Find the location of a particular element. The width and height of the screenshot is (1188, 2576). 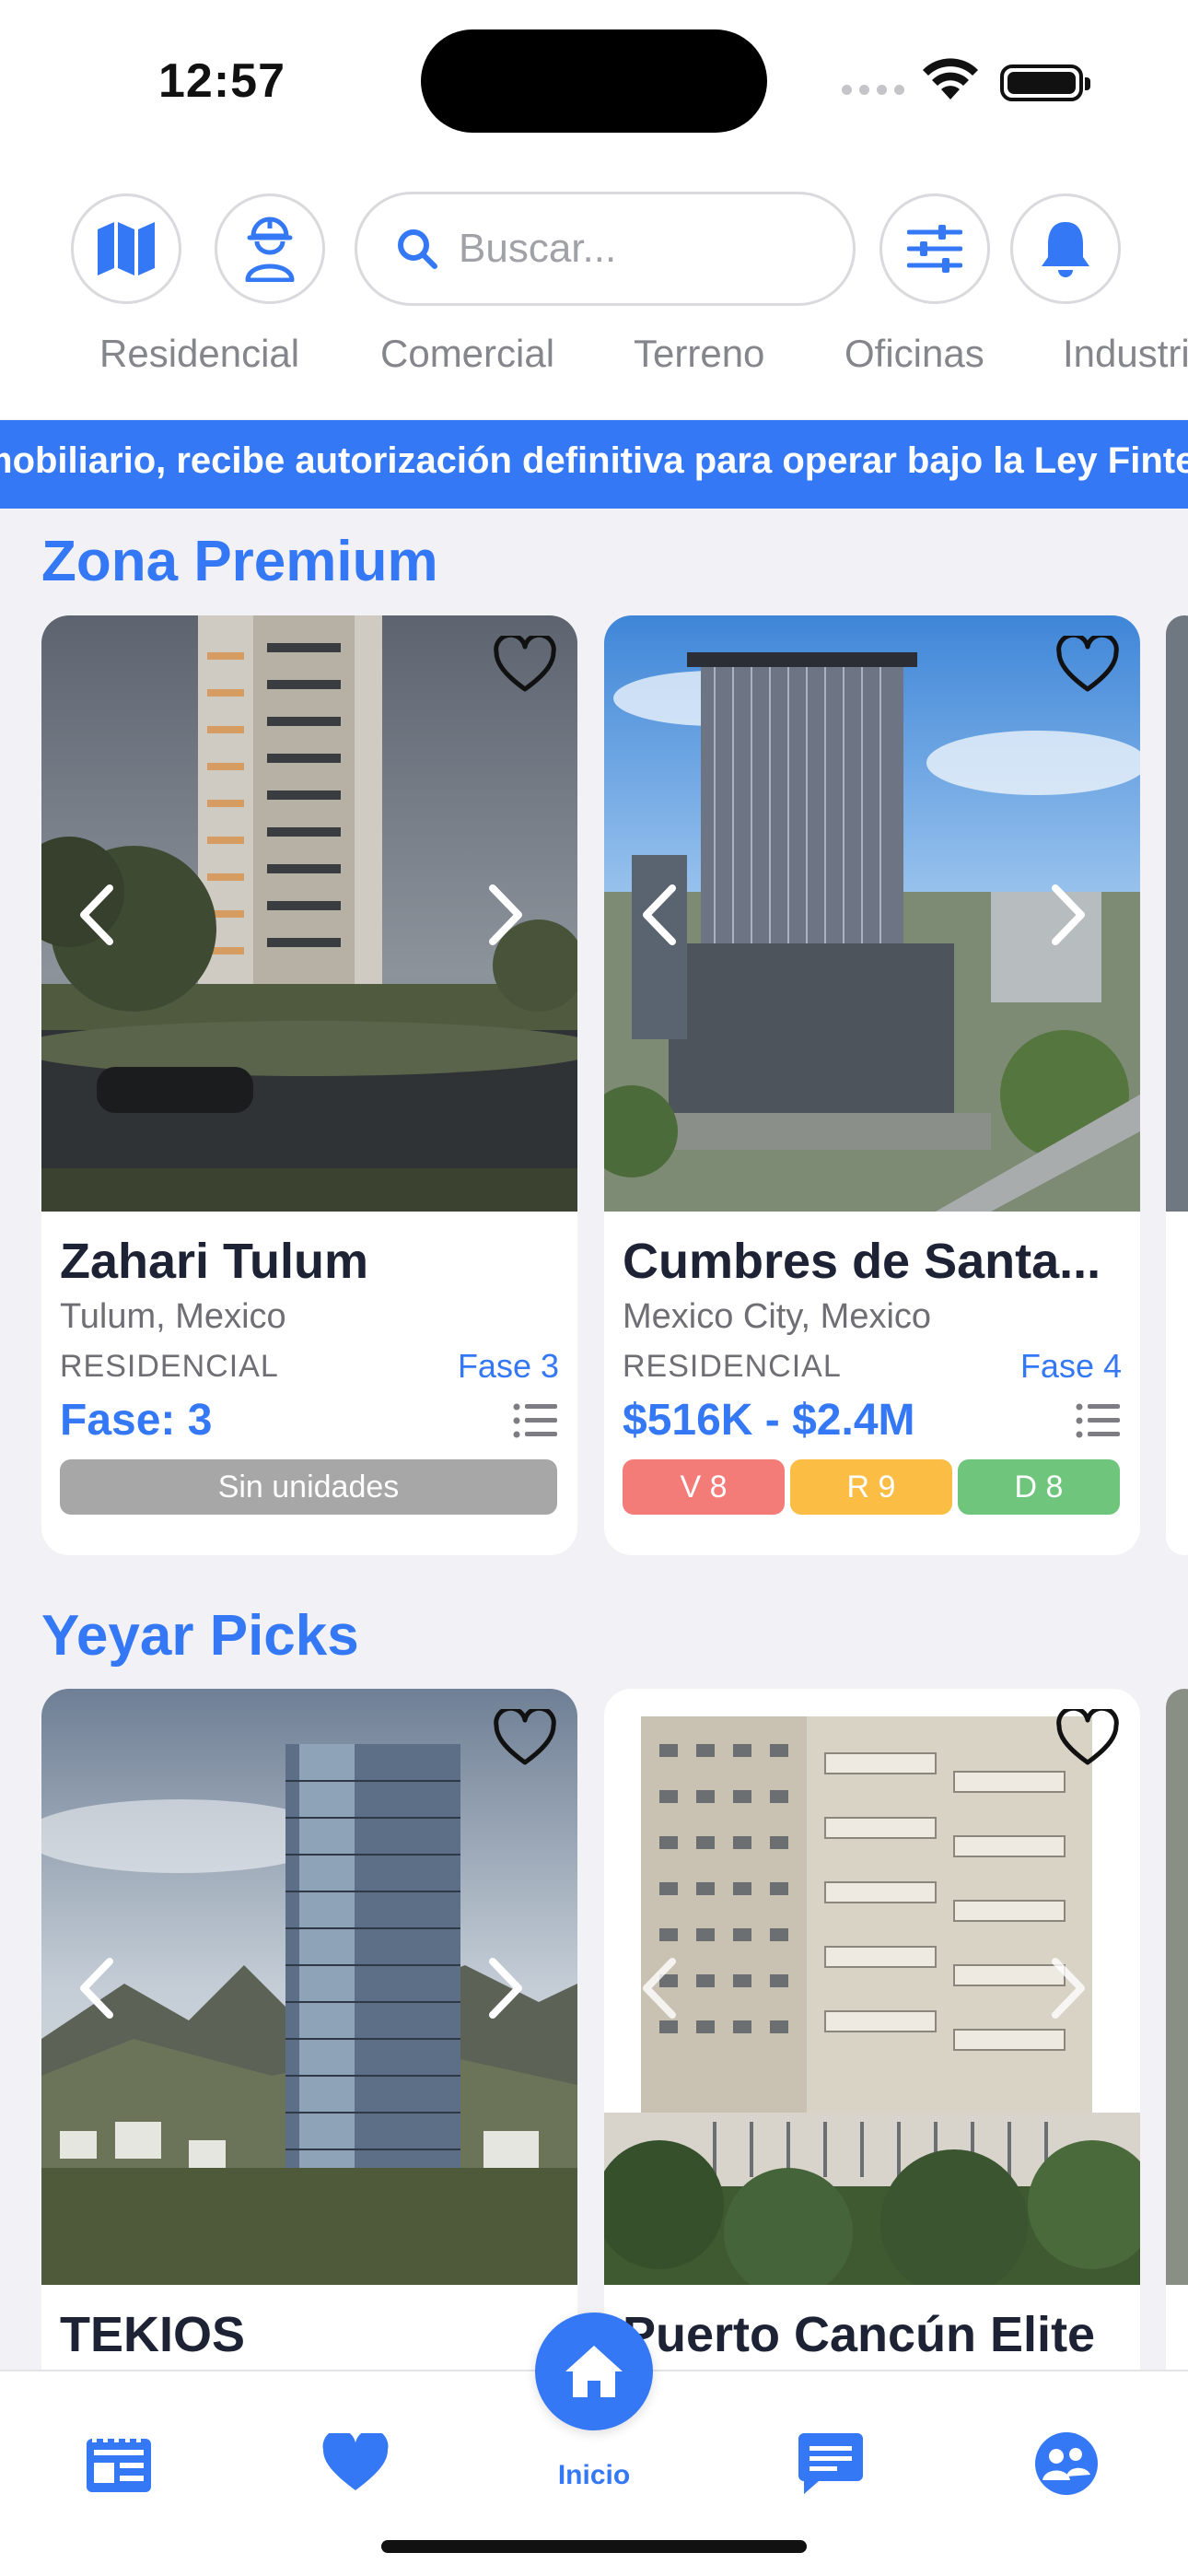

tab-messages is located at coordinates (831, 2463).